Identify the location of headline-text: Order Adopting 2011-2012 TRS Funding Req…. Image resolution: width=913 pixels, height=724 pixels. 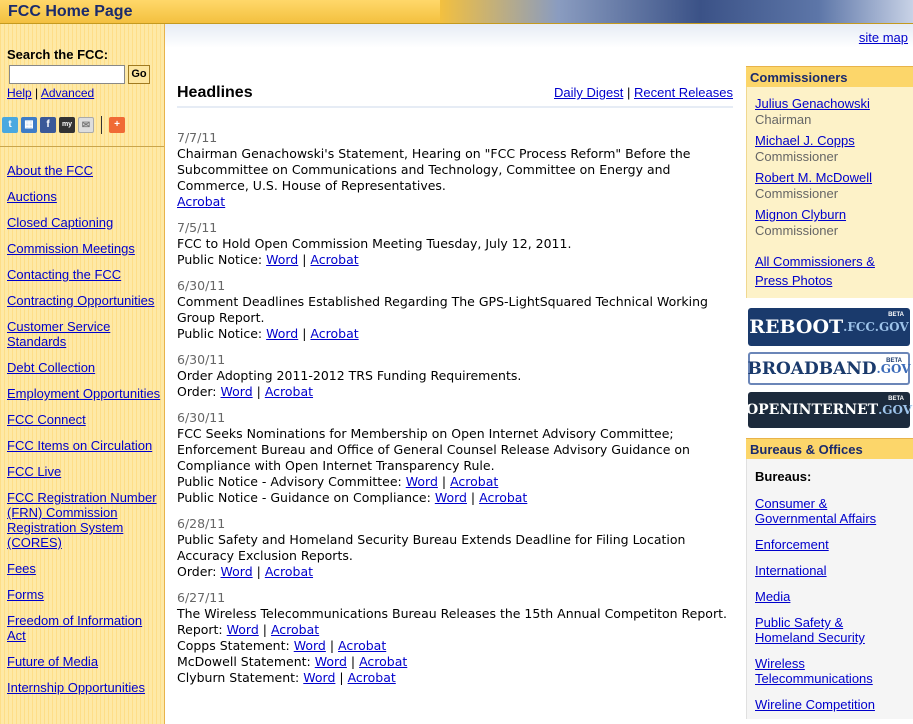
(349, 375).